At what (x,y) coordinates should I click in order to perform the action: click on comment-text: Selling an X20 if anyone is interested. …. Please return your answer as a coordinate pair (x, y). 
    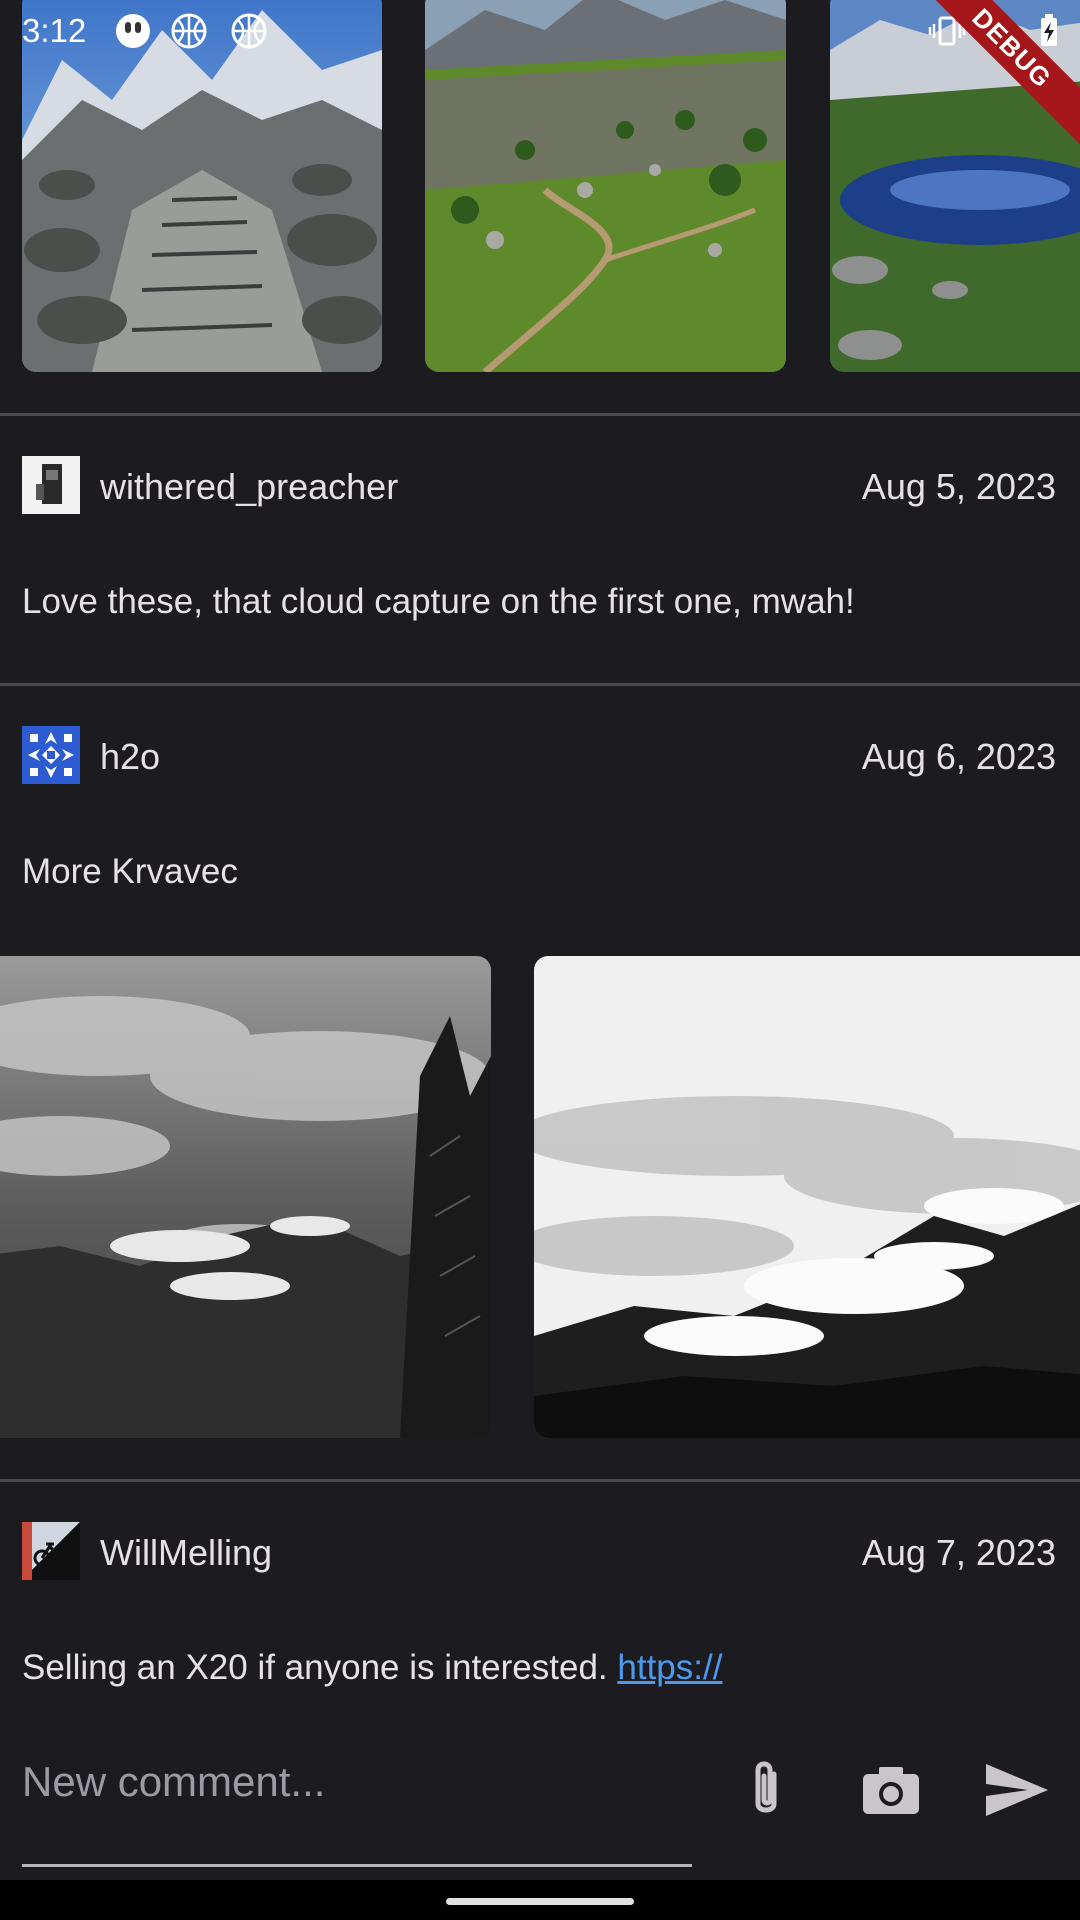
    Looking at the image, I should click on (372, 1668).